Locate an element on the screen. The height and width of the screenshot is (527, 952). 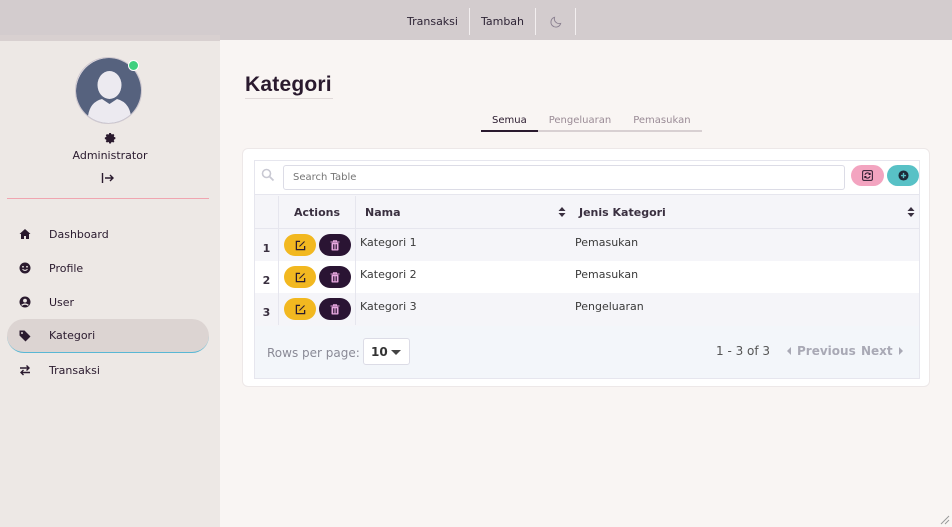
rows-per-page-value: 10 is located at coordinates (379, 351).